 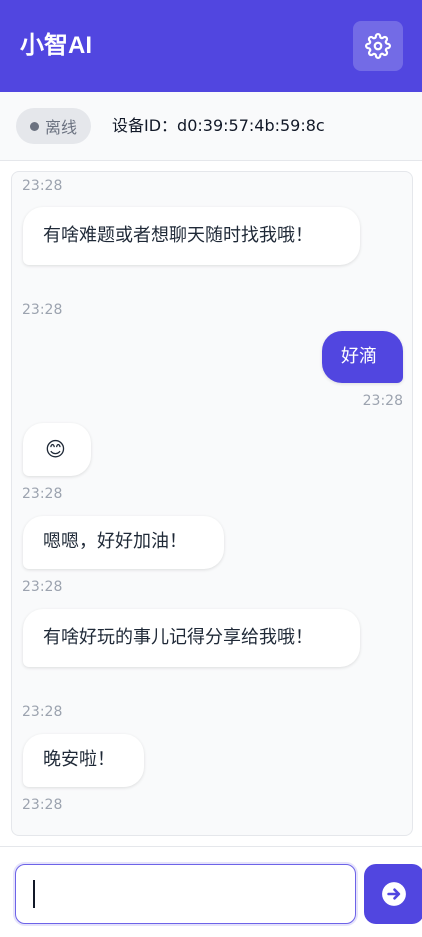 What do you see at coordinates (60, 127) in the screenshot?
I see `connection-status-label: 离线` at bounding box center [60, 127].